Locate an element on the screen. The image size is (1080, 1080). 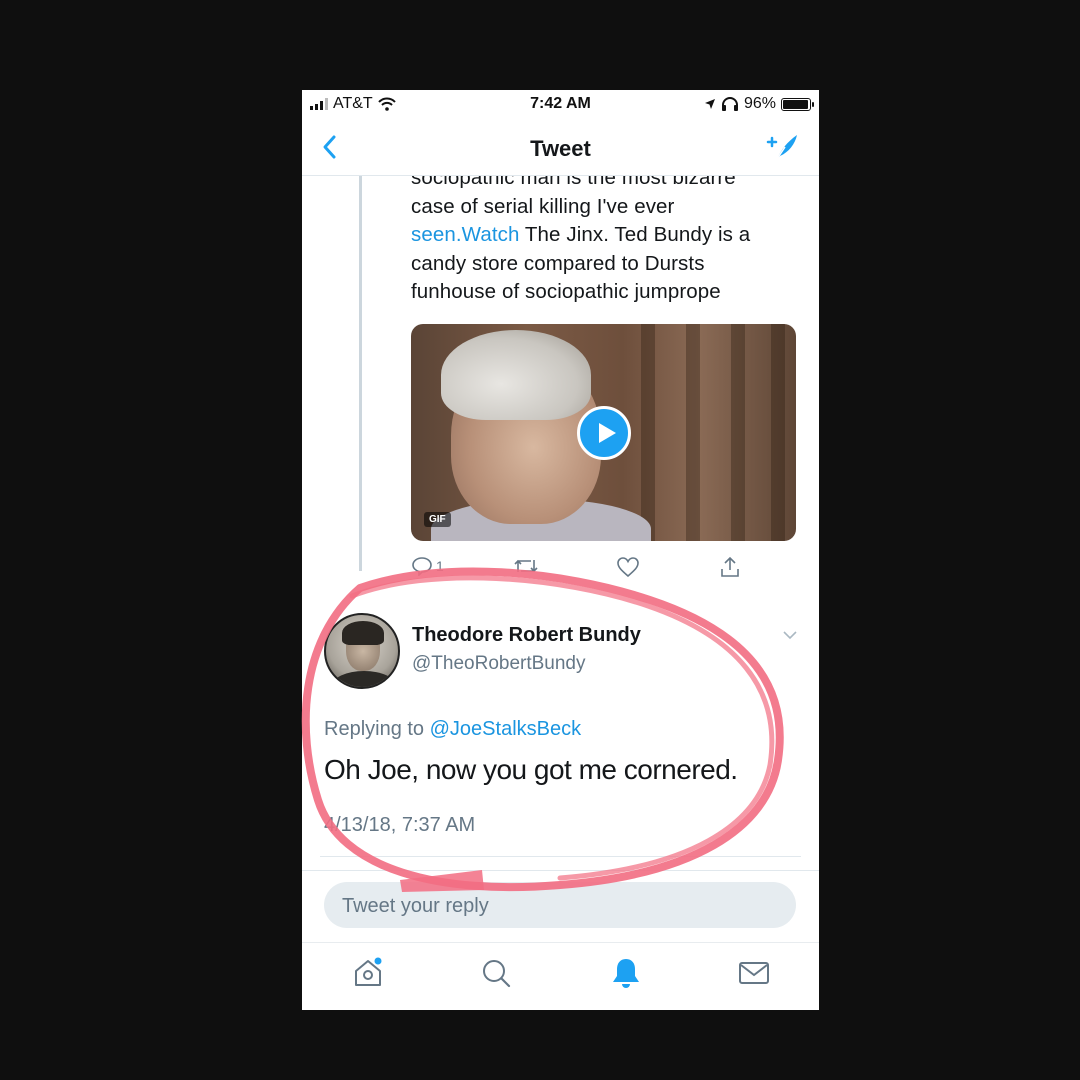
previous-tweet-line: funhouse of sociopathic jumprope is located at coordinates (566, 291).